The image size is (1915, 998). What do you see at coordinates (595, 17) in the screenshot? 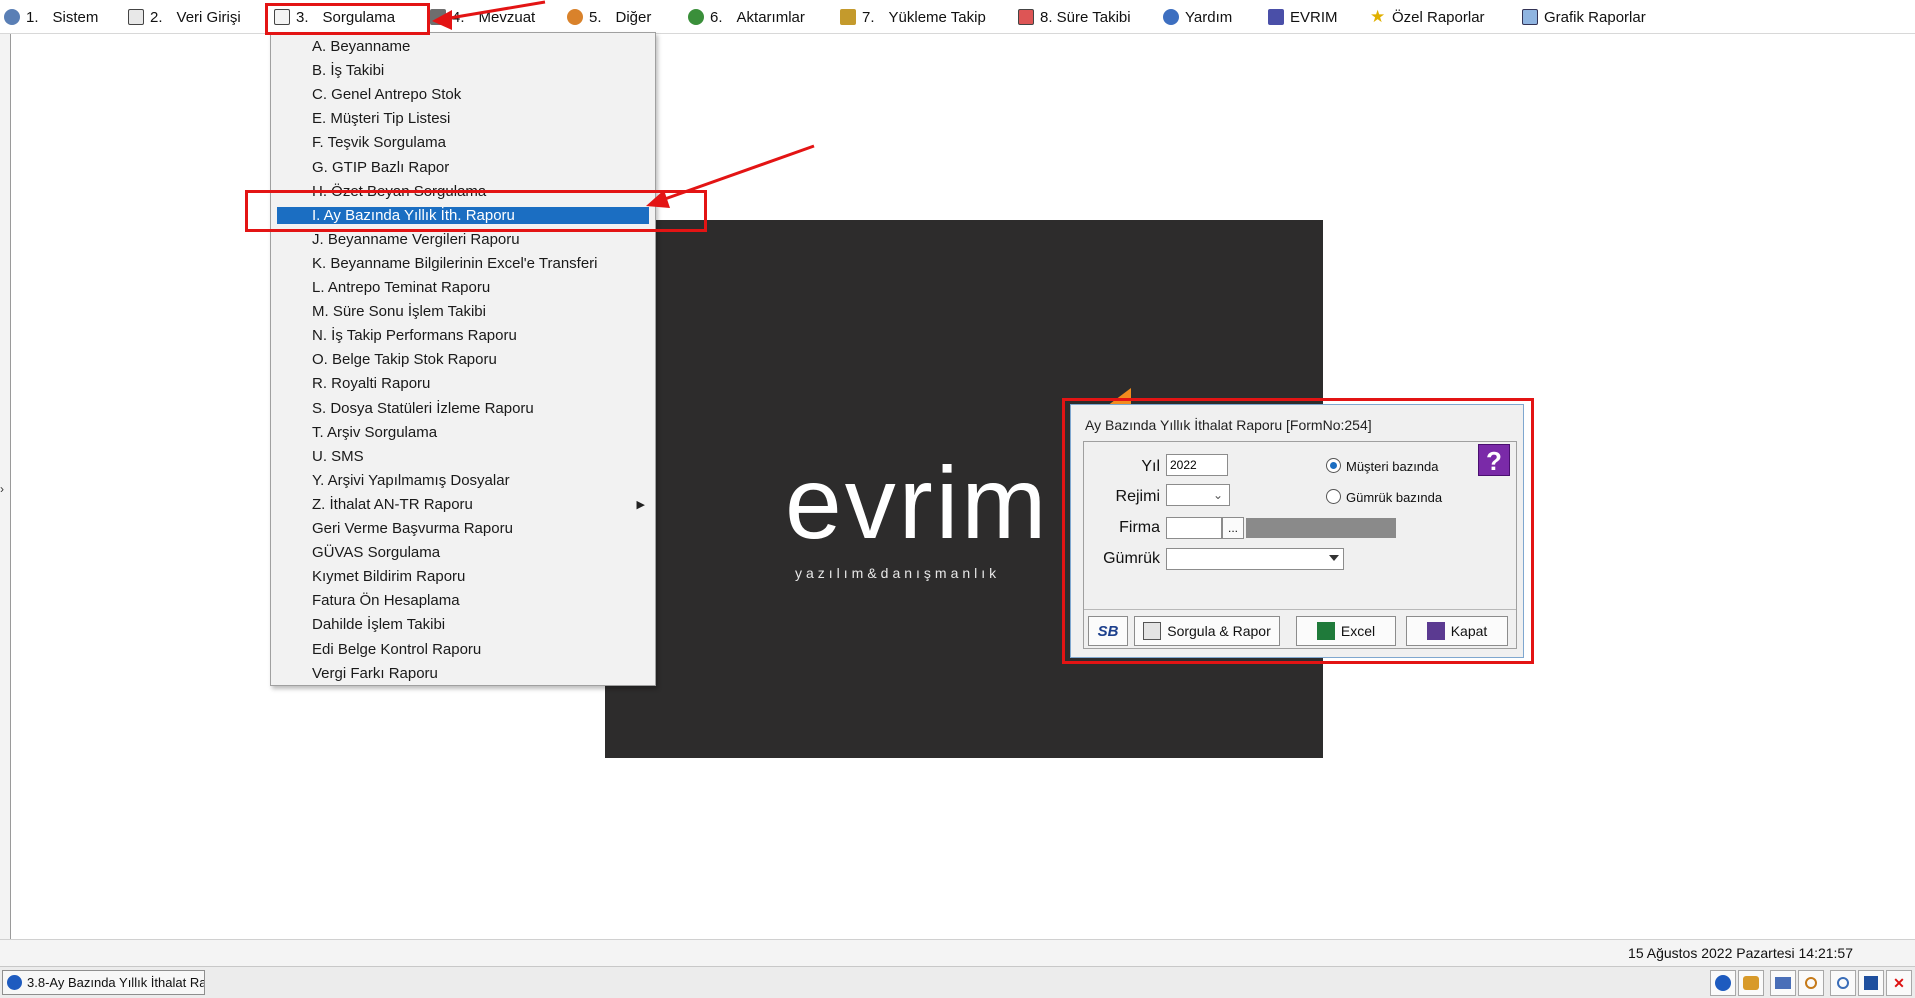
I see `menu-number: 5.` at bounding box center [595, 17].